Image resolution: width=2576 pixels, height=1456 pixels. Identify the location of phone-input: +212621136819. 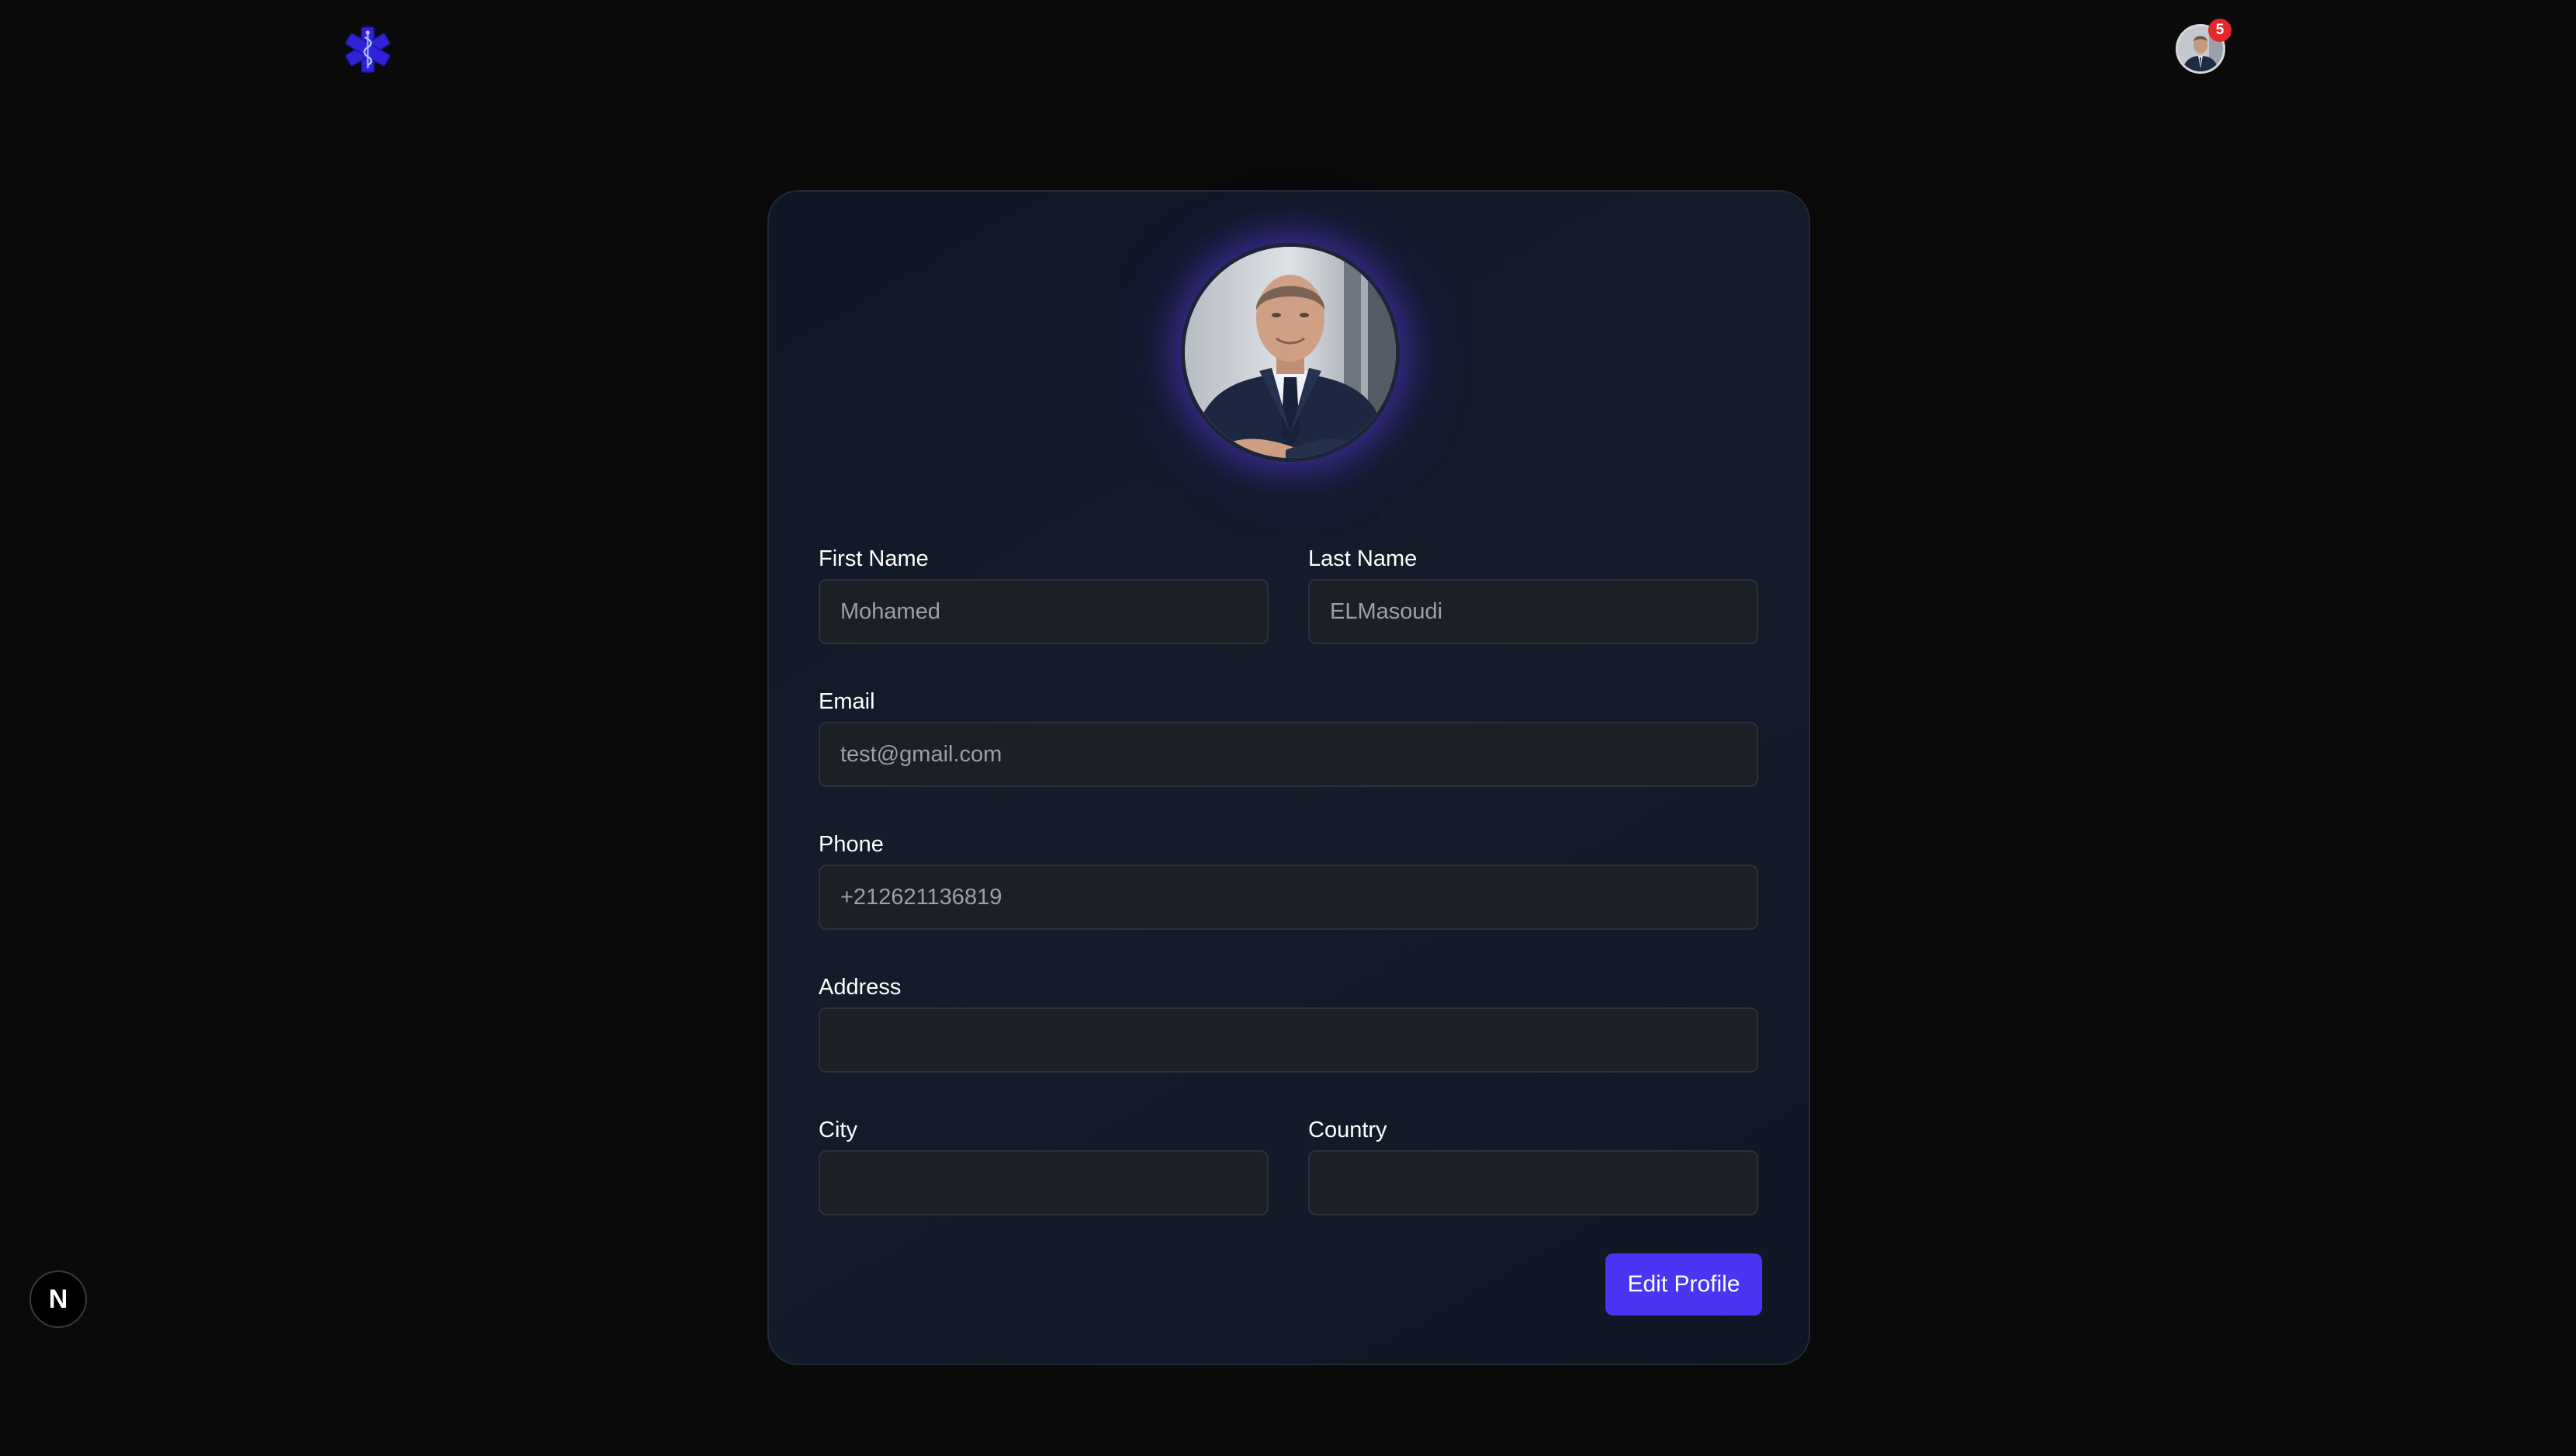
(1288, 898).